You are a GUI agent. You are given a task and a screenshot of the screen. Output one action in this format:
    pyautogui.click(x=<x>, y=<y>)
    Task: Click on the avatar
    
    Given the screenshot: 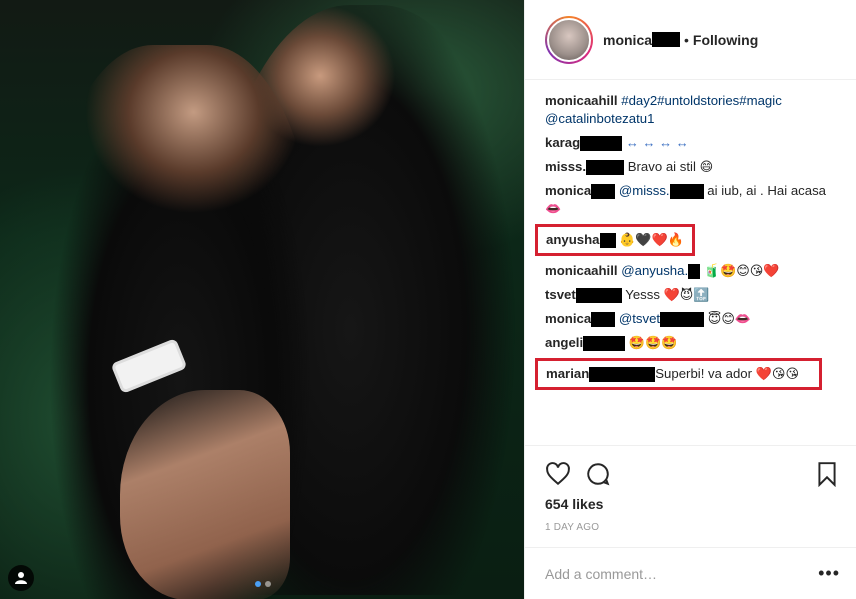 What is the action you would take?
    pyautogui.click(x=569, y=39)
    